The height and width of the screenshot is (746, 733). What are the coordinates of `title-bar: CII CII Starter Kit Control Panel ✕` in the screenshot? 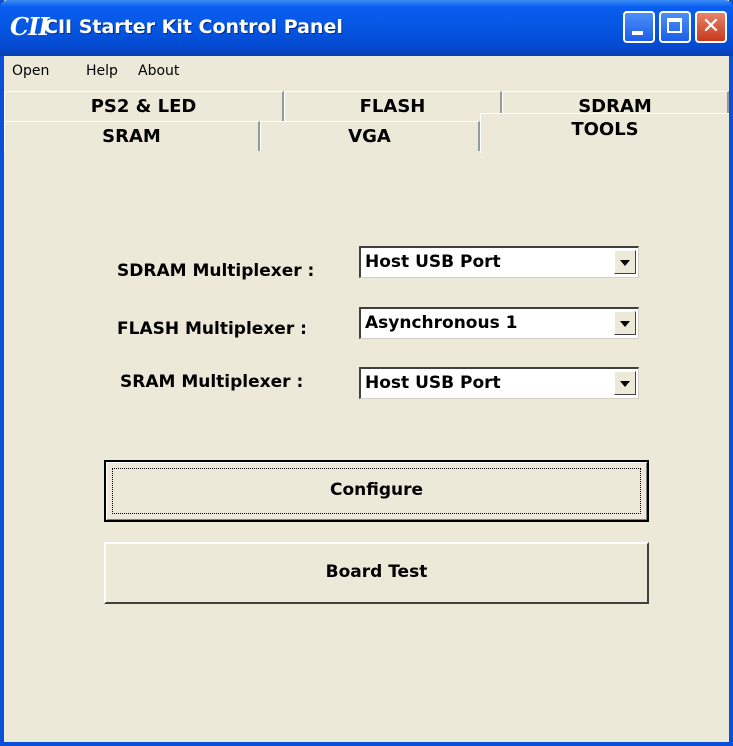 It's located at (366, 28).